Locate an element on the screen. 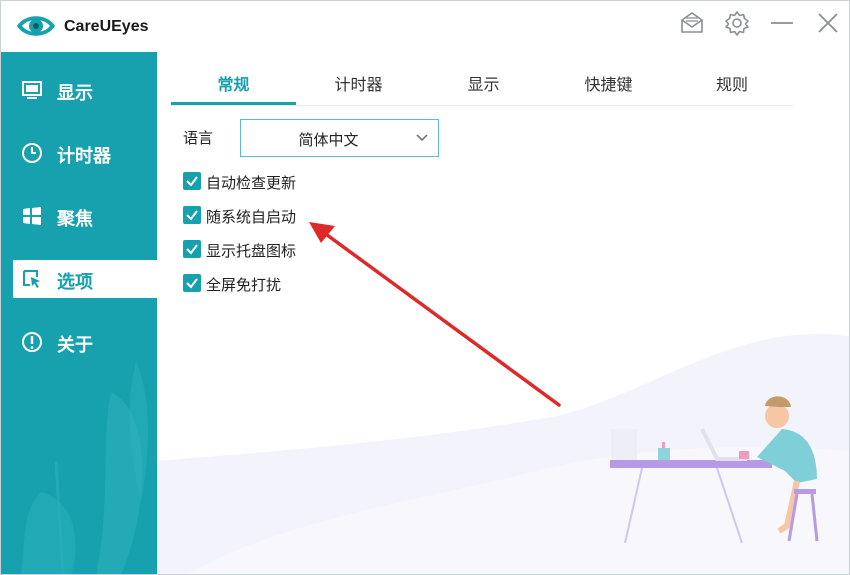 This screenshot has height=575, width=850. tab-timer: 计时器 is located at coordinates (358, 88).